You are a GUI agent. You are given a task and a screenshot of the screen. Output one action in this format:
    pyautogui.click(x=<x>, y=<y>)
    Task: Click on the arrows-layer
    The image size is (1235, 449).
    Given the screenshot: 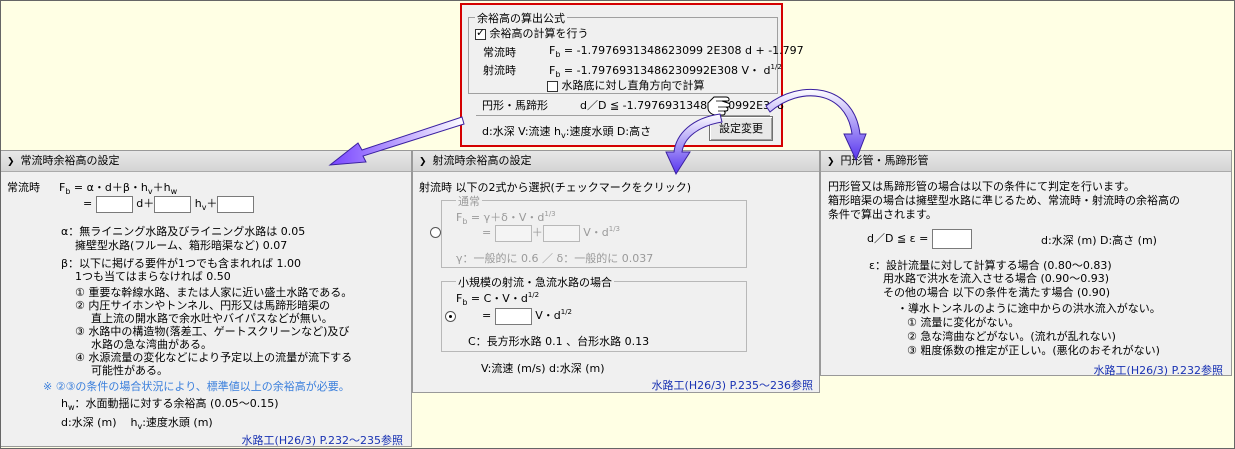 What is the action you would take?
    pyautogui.click(x=597, y=132)
    